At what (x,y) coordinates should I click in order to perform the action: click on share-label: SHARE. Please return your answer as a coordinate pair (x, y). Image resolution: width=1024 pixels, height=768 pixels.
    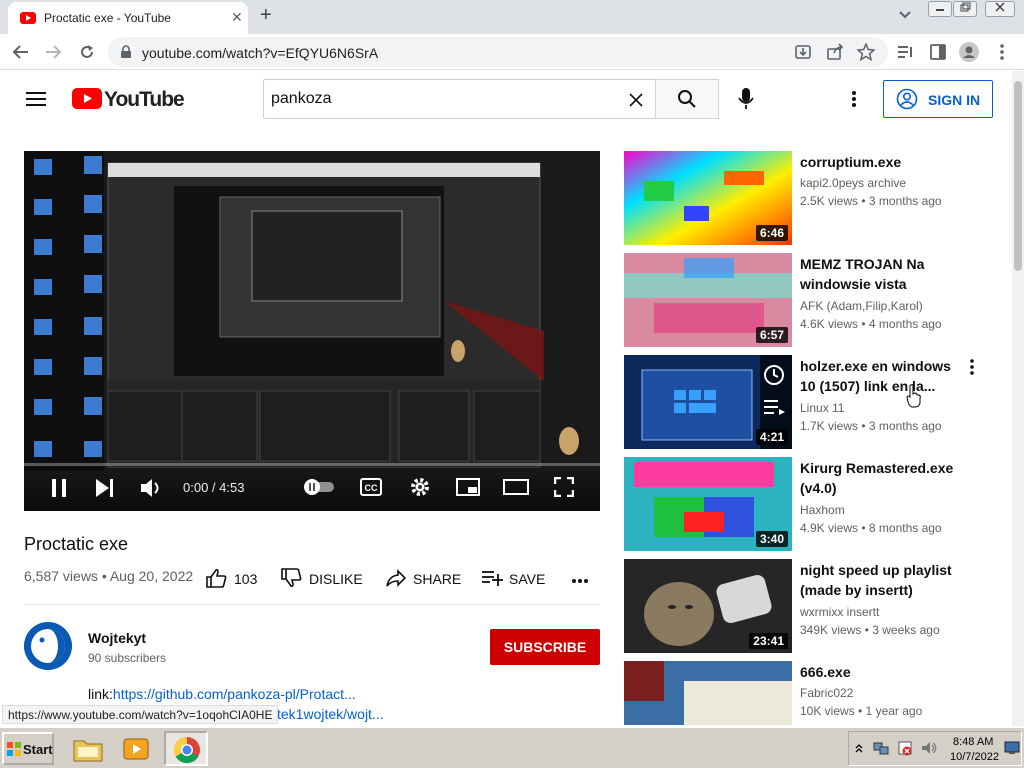
    Looking at the image, I should click on (437, 579).